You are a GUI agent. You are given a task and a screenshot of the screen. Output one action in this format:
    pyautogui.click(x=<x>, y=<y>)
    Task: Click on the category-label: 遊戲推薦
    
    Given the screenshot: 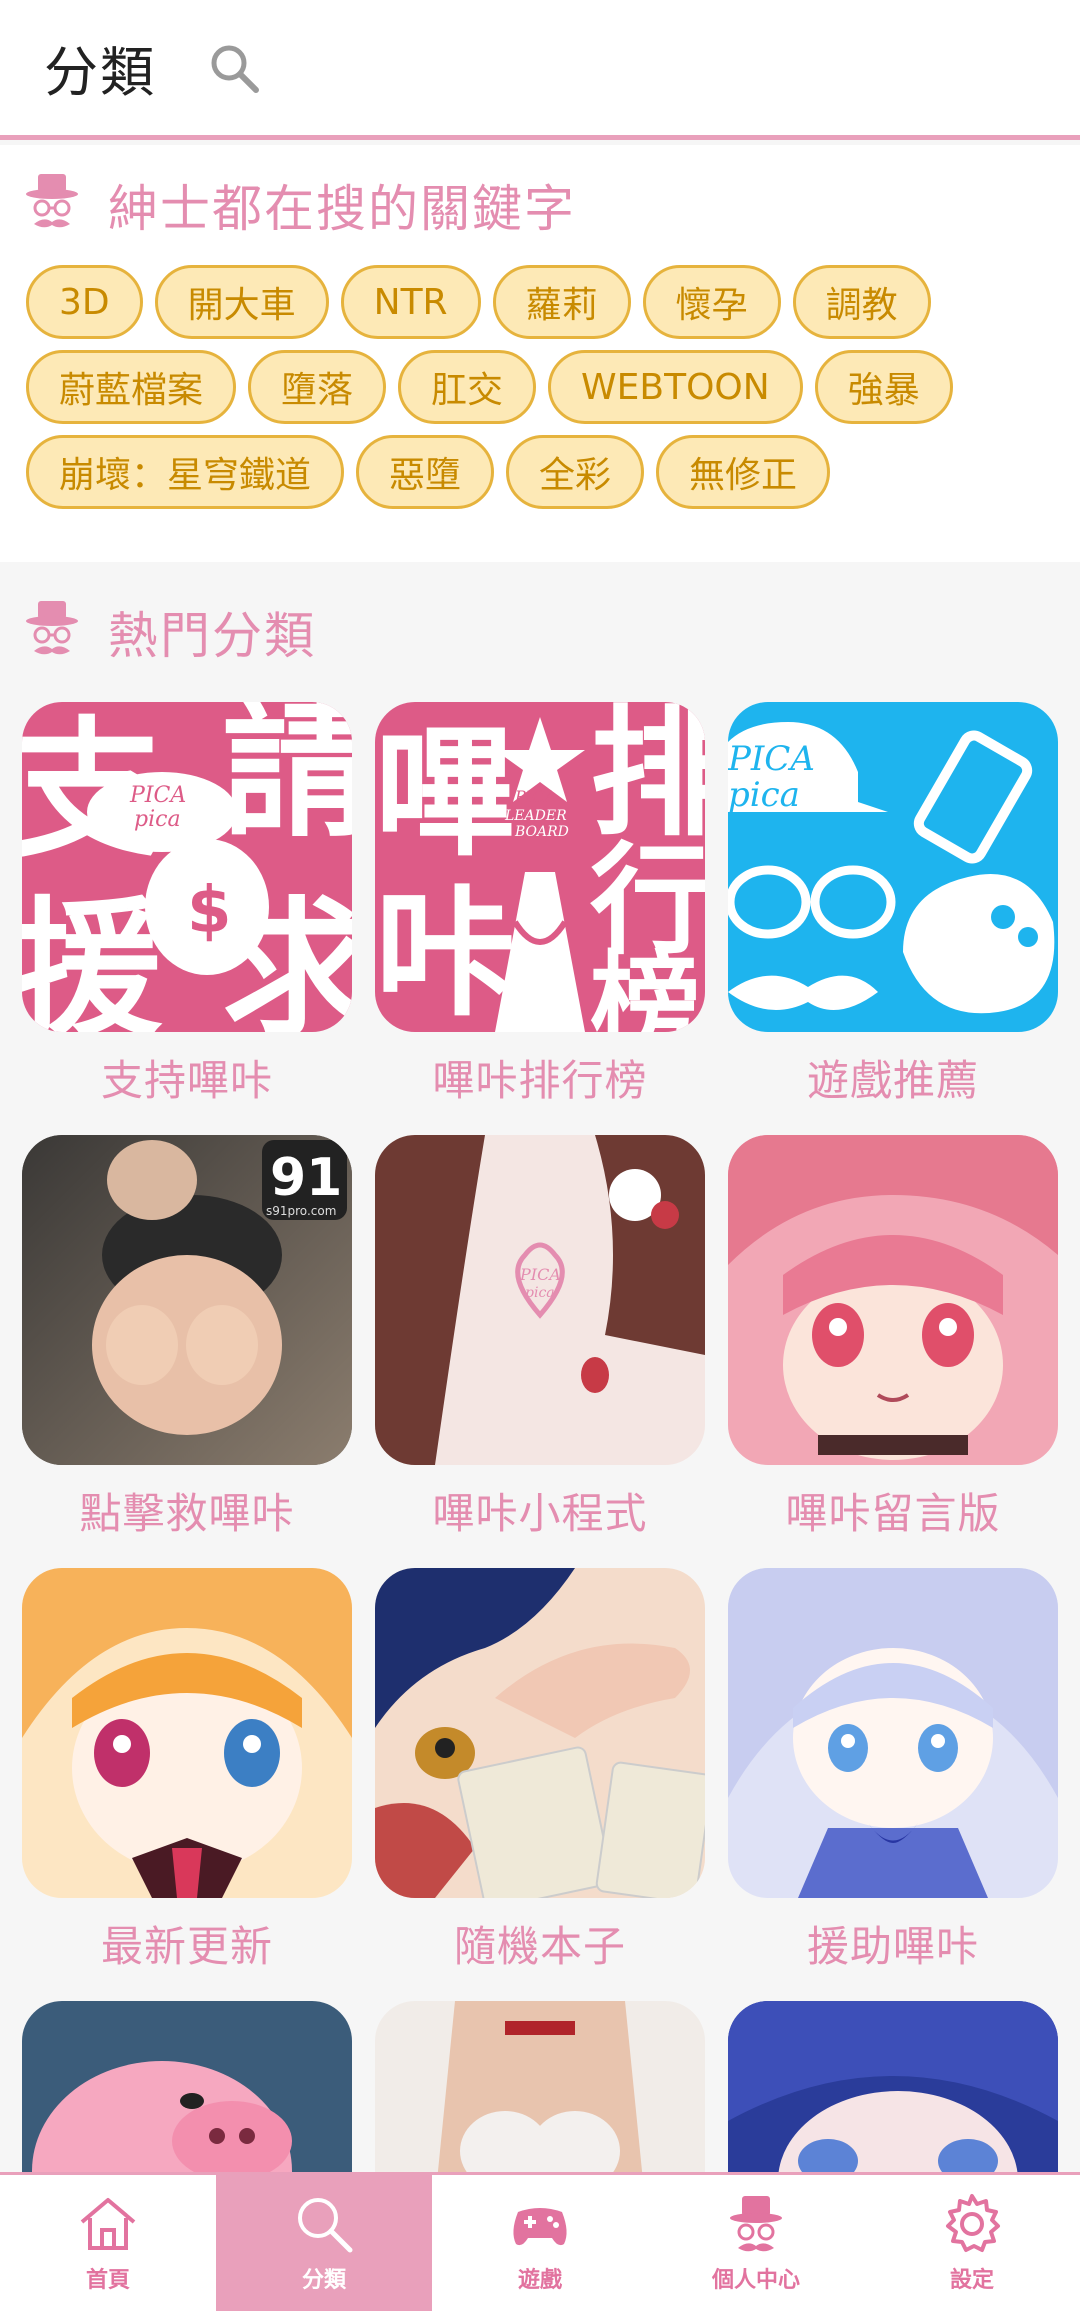 What is the action you would take?
    pyautogui.click(x=892, y=1080)
    